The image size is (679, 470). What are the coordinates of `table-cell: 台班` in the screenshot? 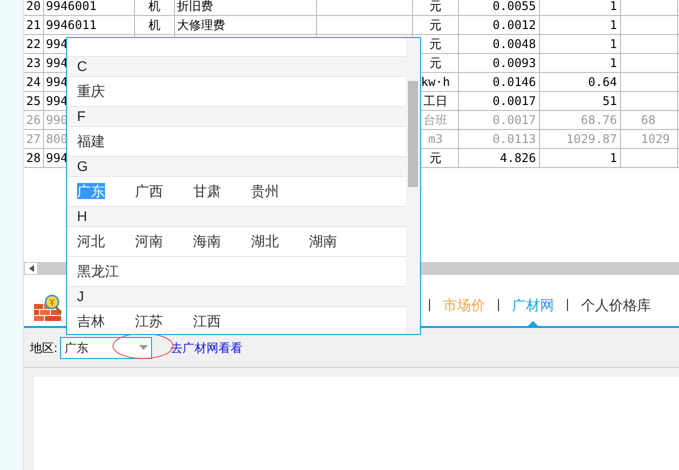 It's located at (436, 120).